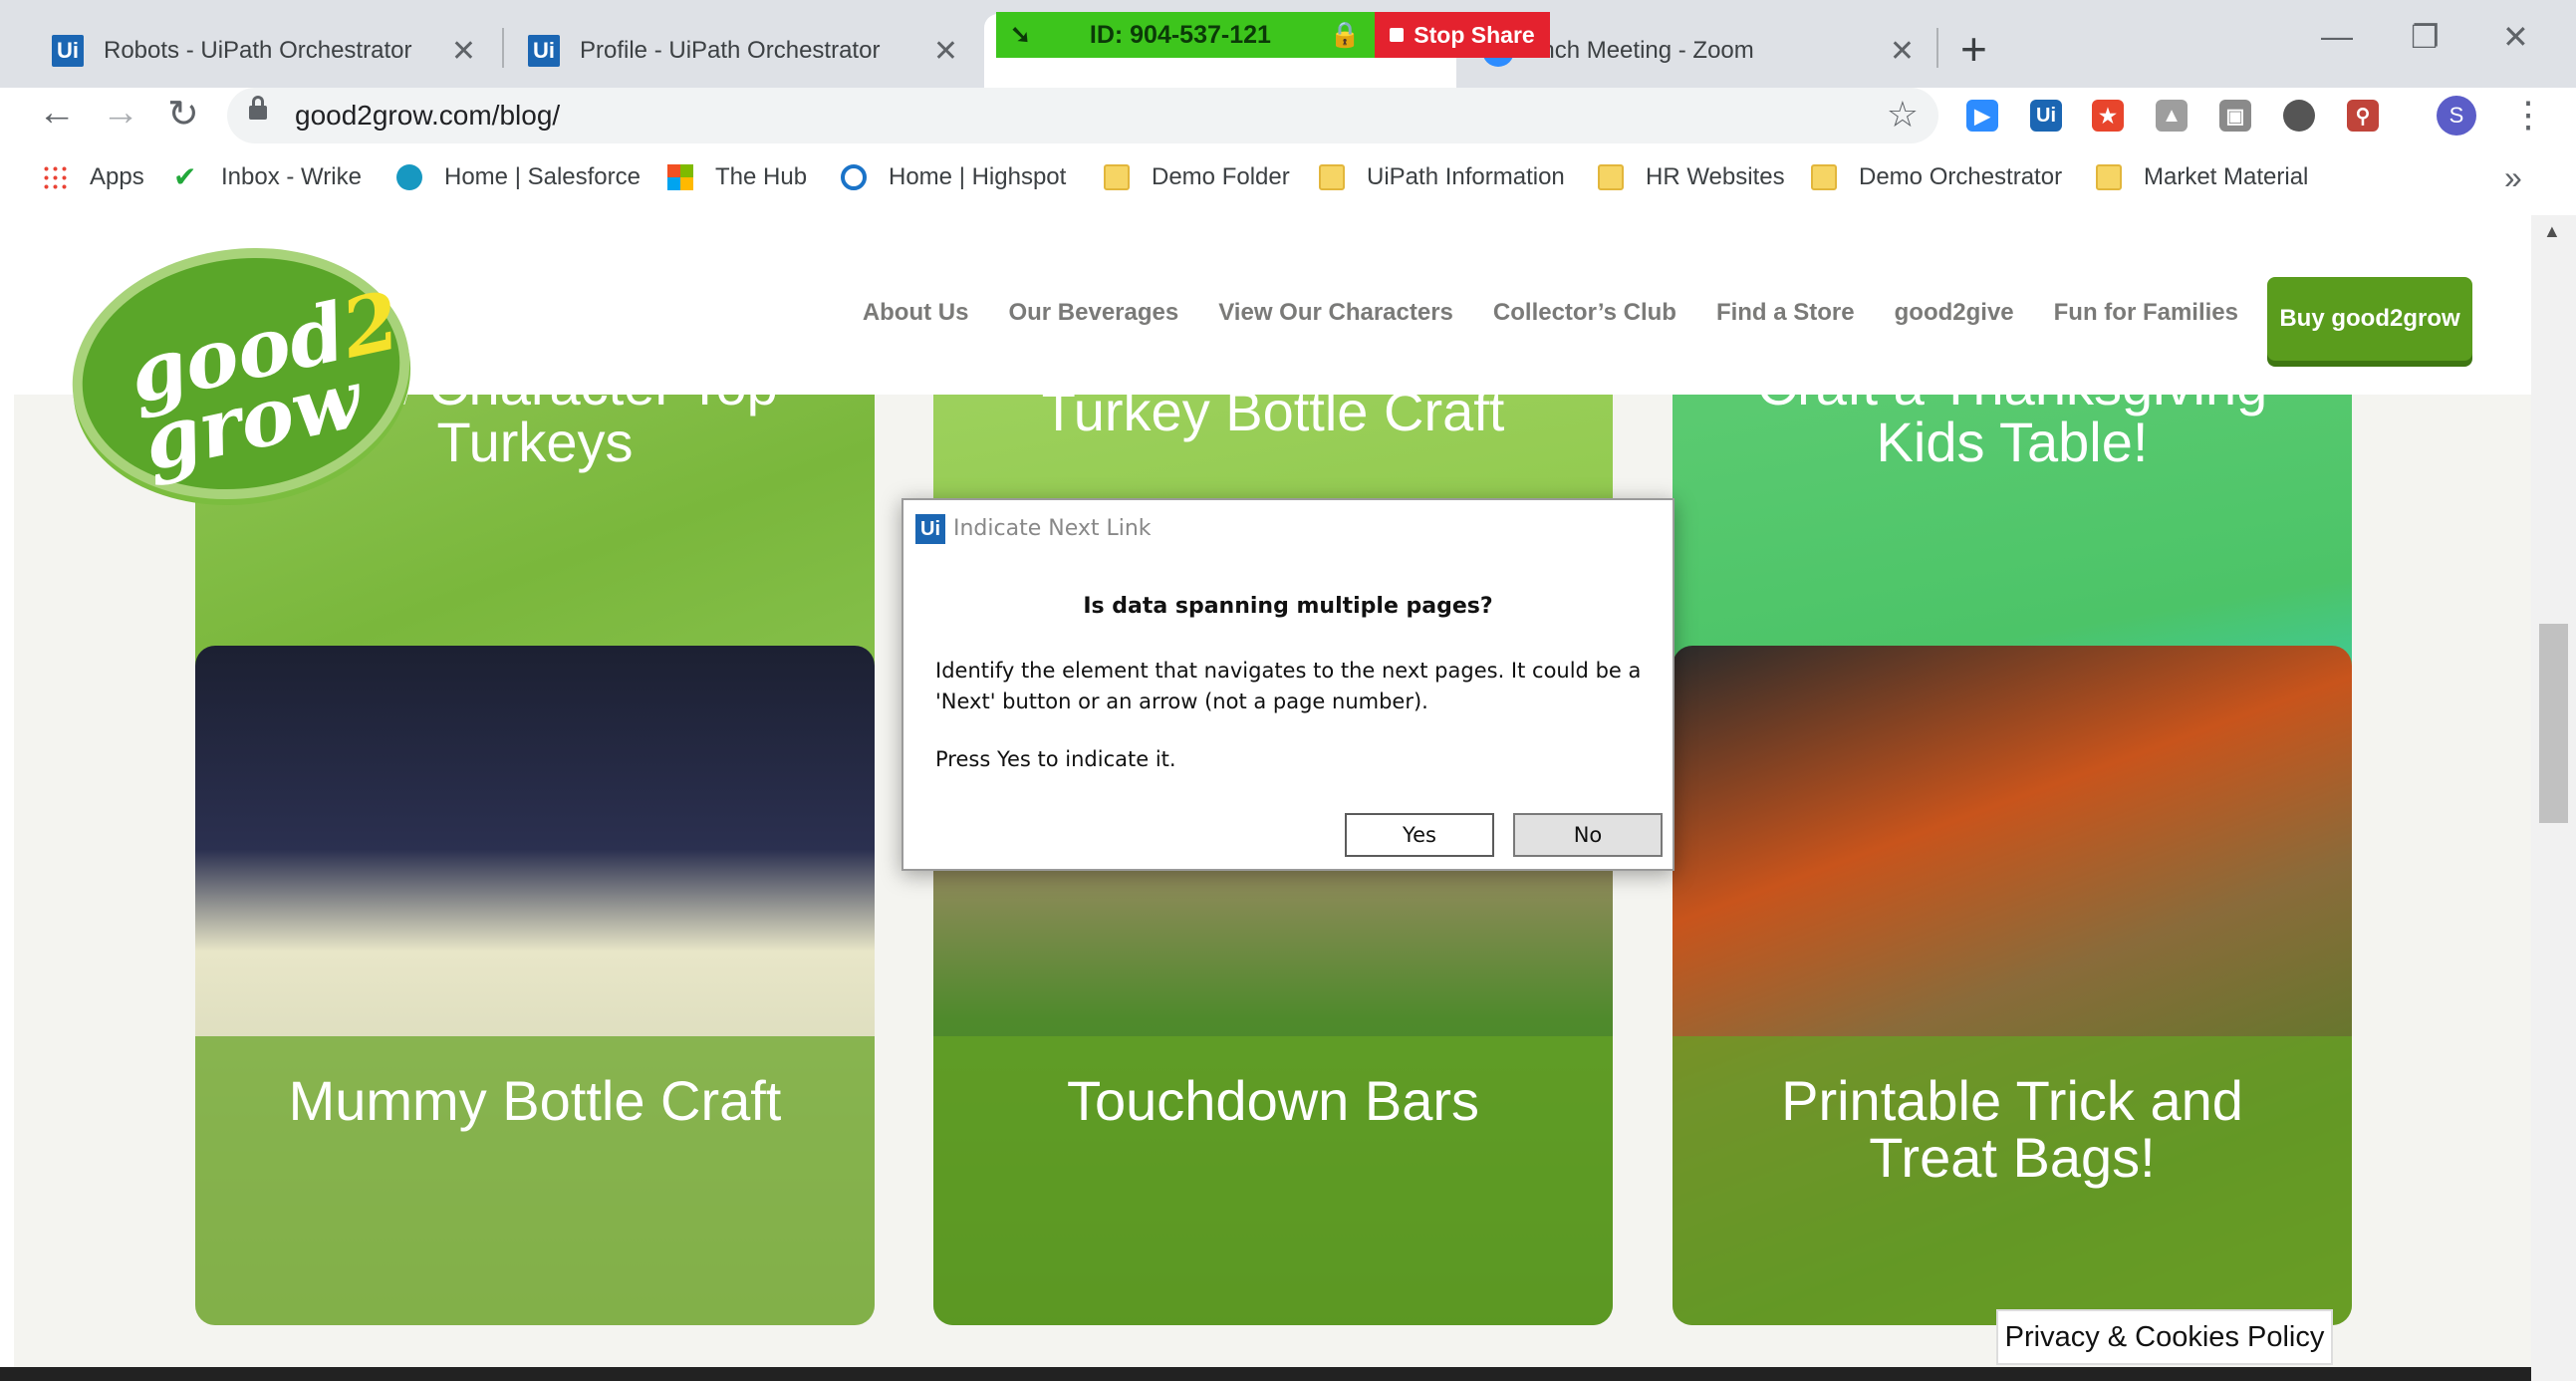 The height and width of the screenshot is (1381, 2576). I want to click on share-arrow-icon: ➘, so click(1020, 35).